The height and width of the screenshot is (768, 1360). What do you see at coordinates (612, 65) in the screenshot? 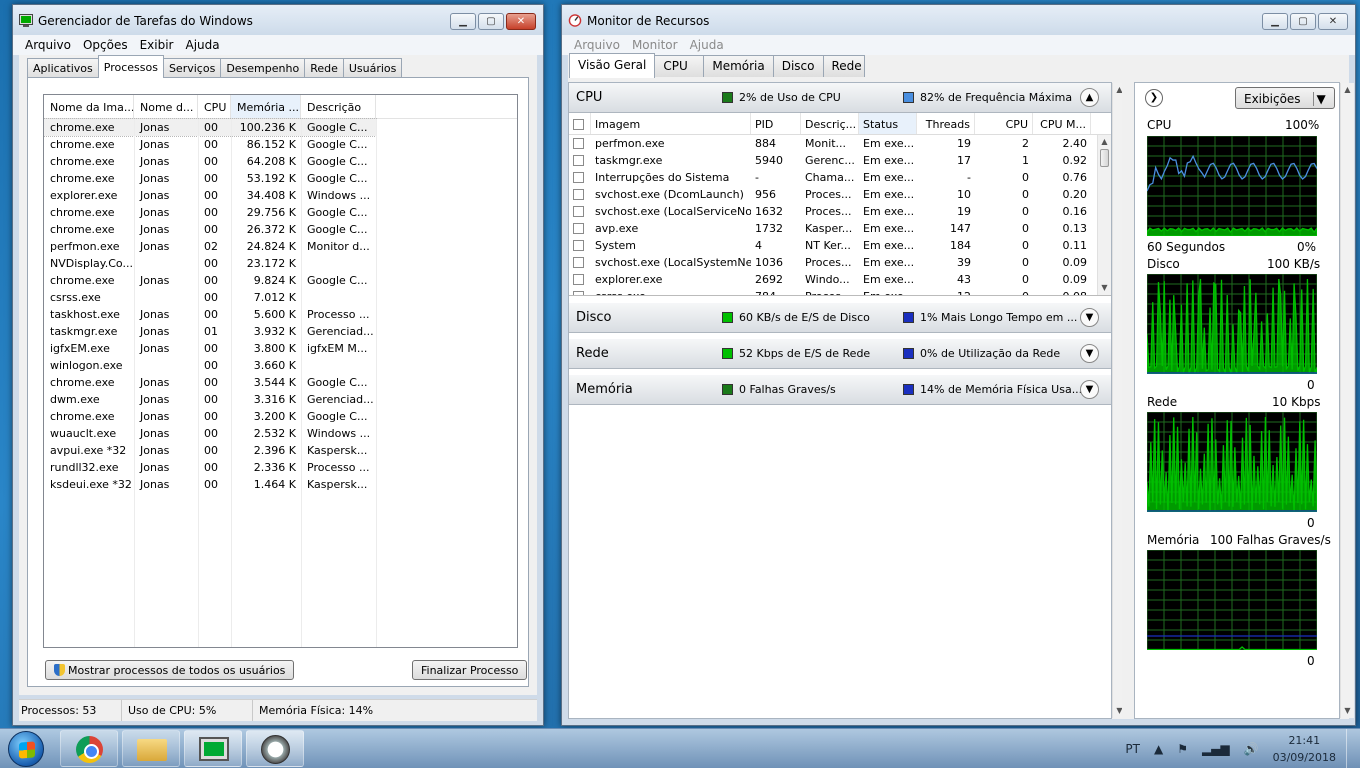
I see `tab-visao-geral: Visão Geral` at bounding box center [612, 65].